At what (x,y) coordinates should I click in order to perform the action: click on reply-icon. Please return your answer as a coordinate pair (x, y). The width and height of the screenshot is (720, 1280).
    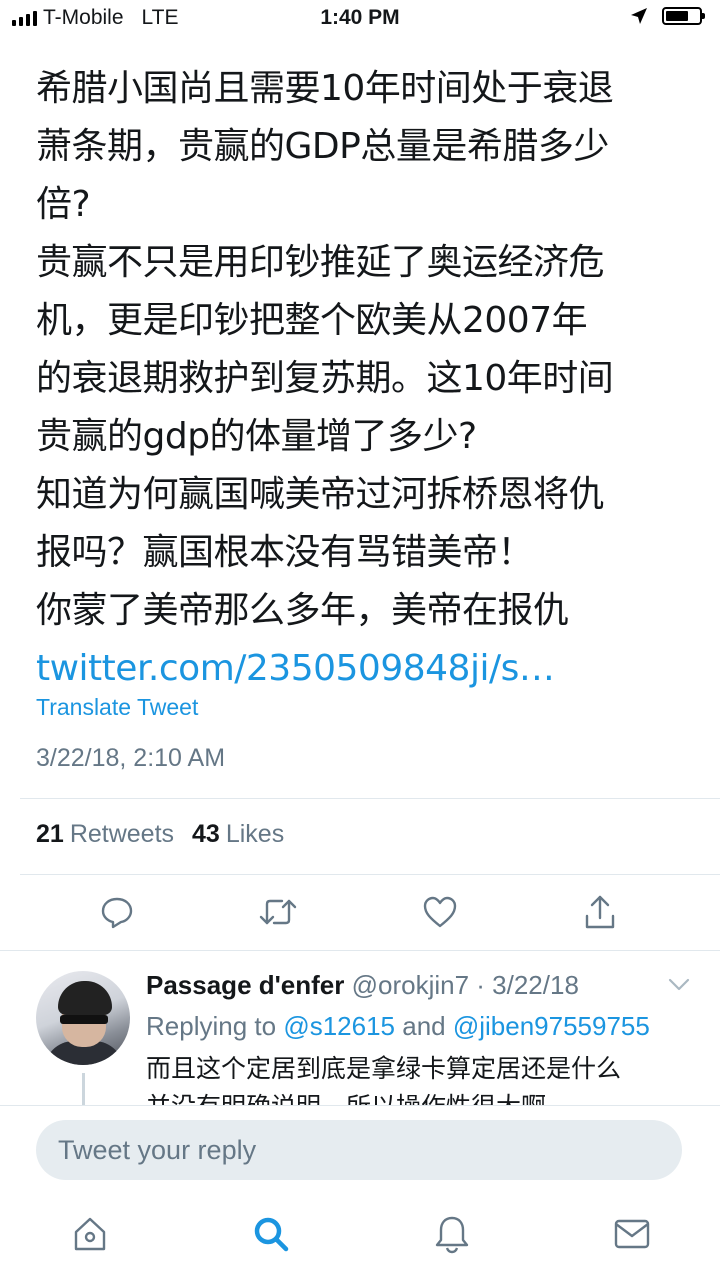
    Looking at the image, I should click on (117, 913).